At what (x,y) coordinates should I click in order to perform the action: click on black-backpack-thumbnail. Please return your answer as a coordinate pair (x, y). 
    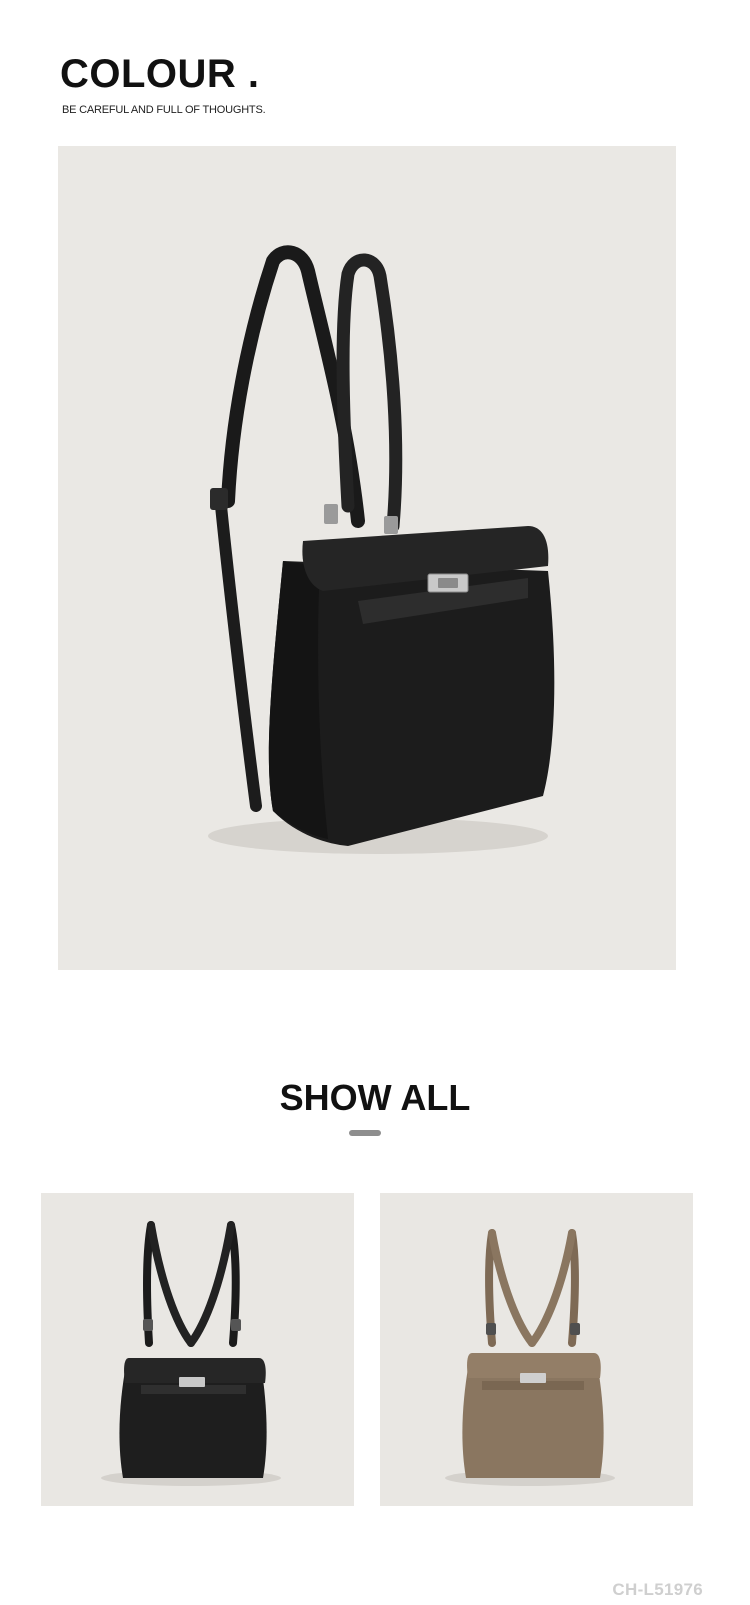
    Looking at the image, I should click on (191, 1353).